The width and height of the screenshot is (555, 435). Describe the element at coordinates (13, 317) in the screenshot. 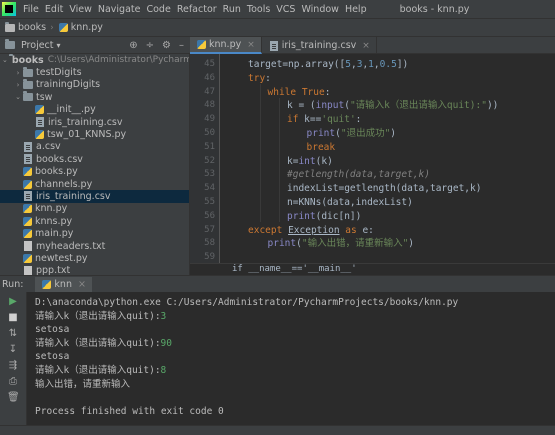

I see `stop-icon: ■` at that location.